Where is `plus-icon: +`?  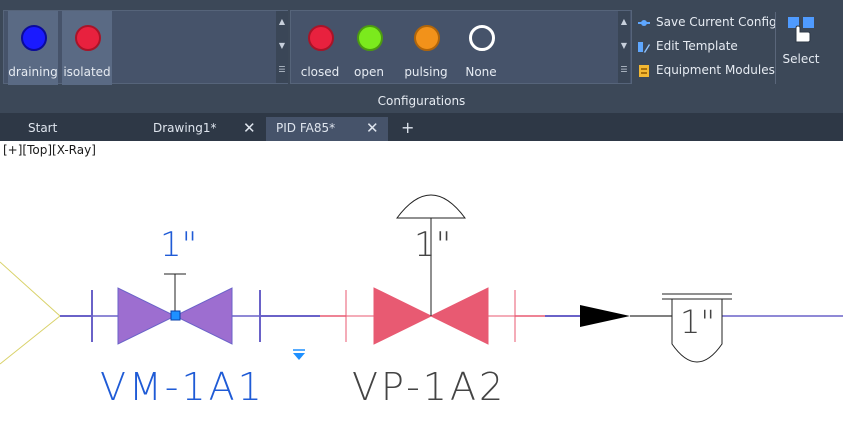
plus-icon: + is located at coordinates (408, 127).